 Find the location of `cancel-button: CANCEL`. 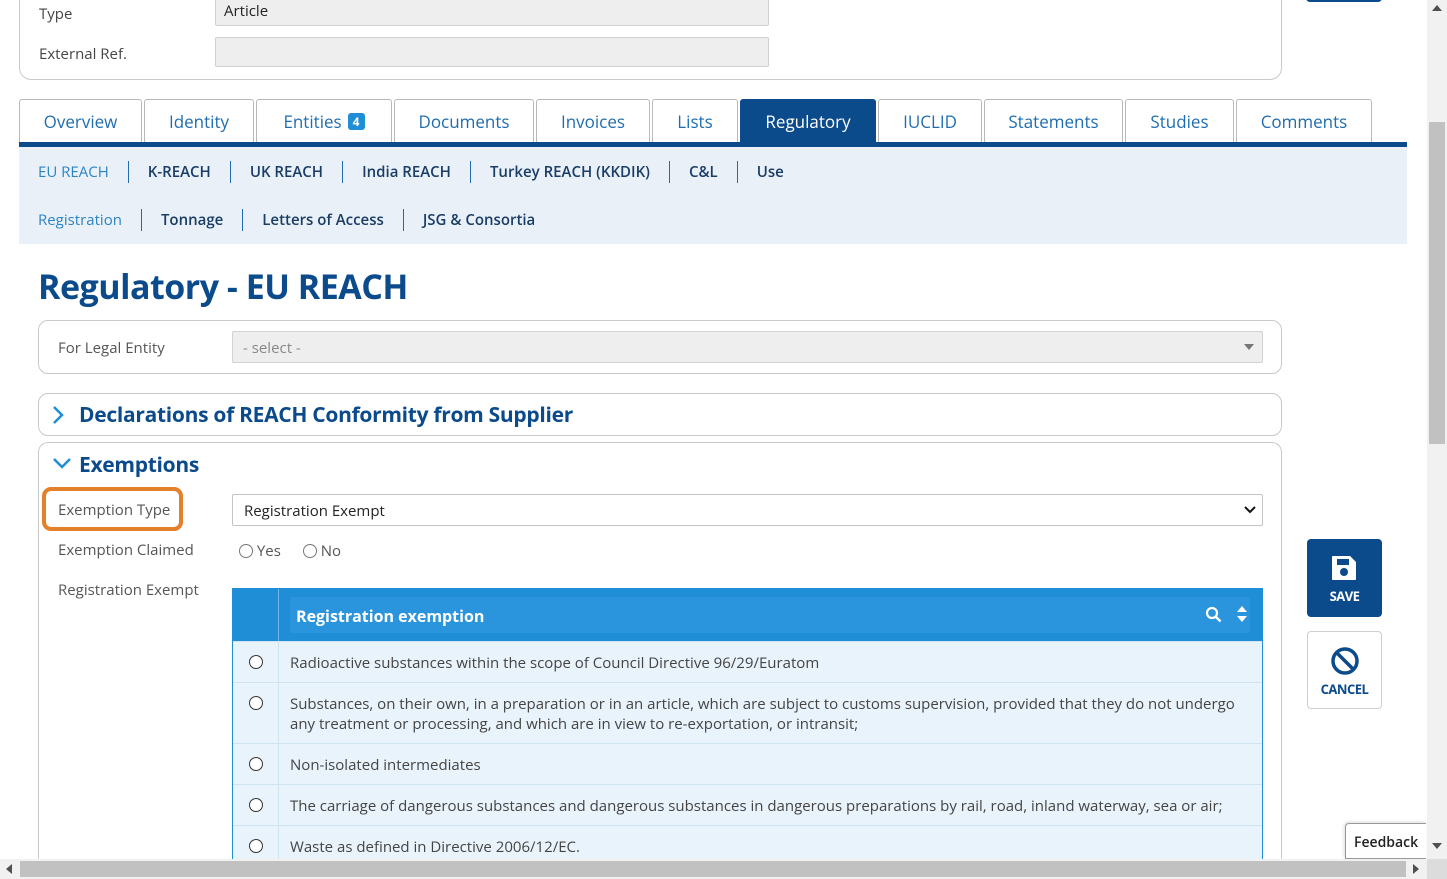

cancel-button: CANCEL is located at coordinates (1344, 670).